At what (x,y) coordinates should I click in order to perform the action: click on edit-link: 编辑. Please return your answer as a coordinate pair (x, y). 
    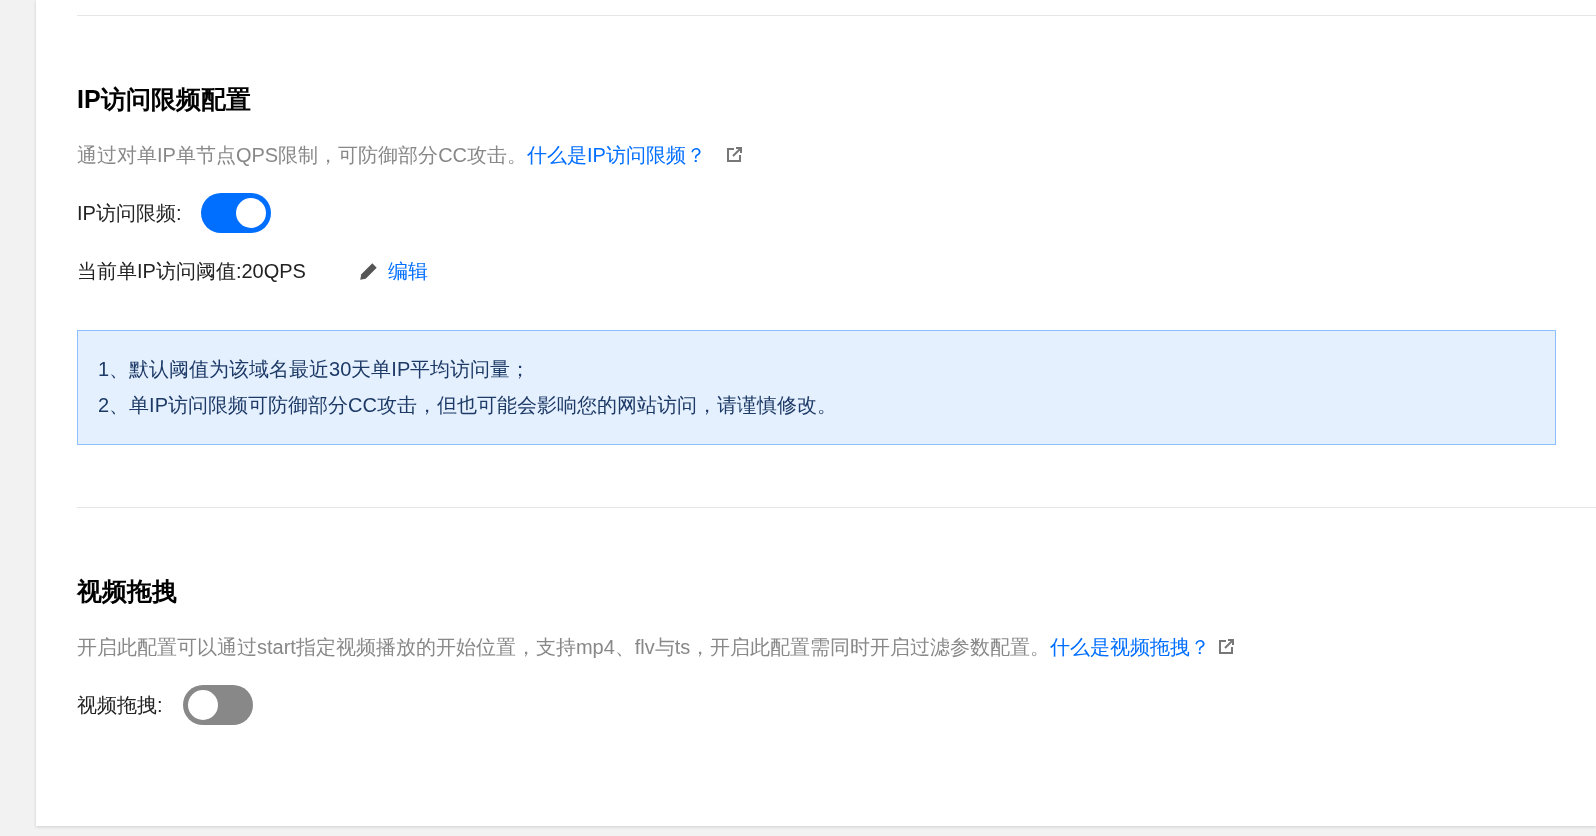
    Looking at the image, I should click on (407, 271).